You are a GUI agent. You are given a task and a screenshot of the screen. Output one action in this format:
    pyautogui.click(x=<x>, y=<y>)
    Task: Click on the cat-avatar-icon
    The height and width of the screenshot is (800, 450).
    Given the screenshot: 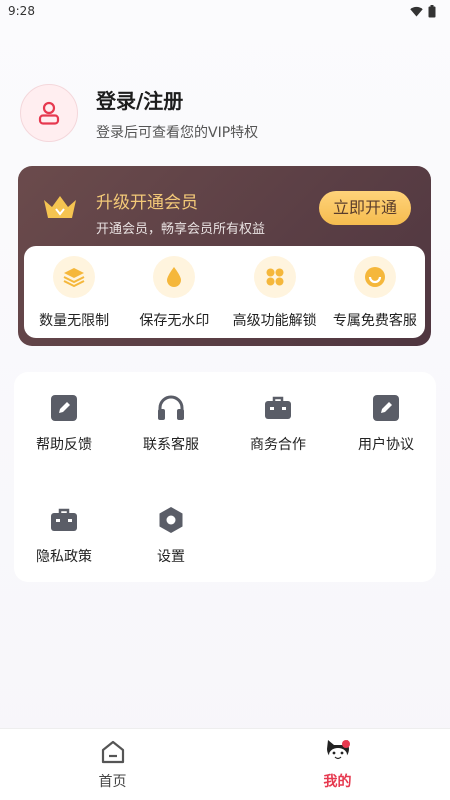 What is the action you would take?
    pyautogui.click(x=338, y=751)
    